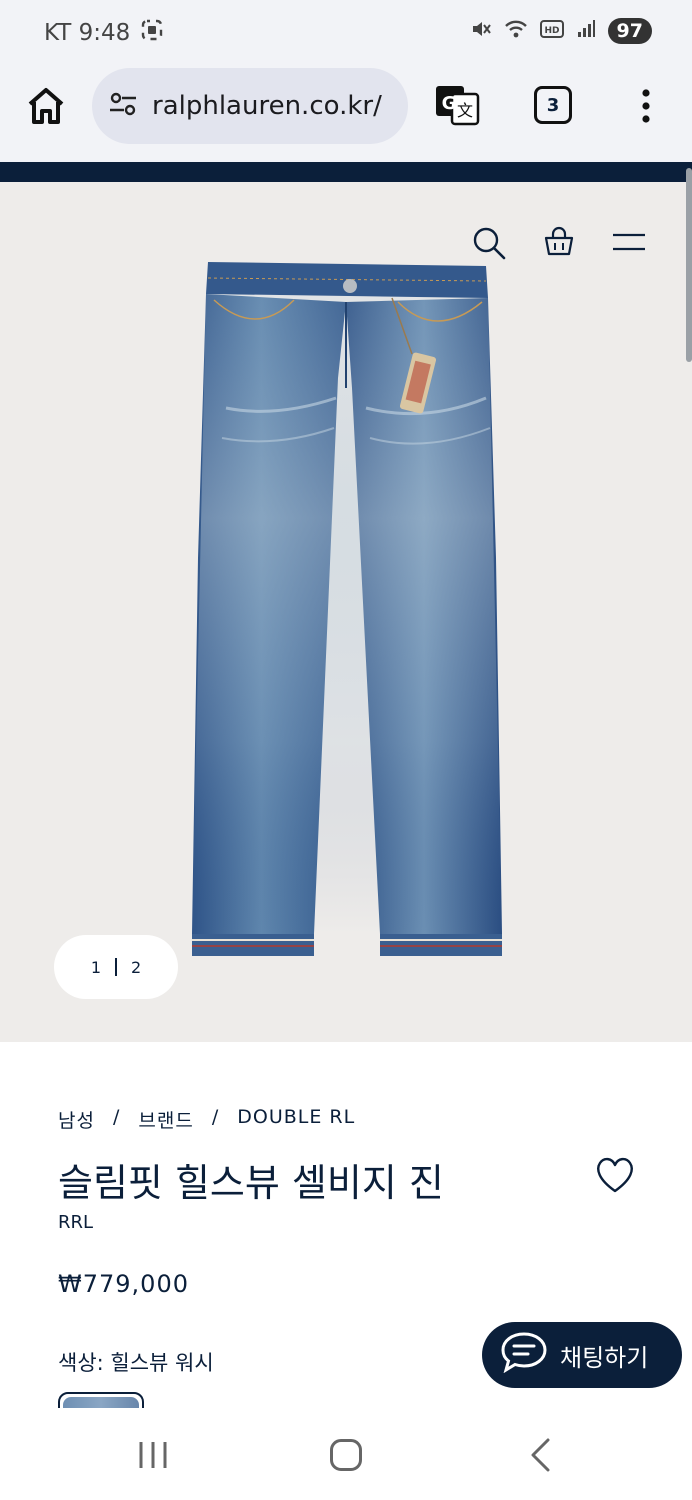 The height and width of the screenshot is (1500, 692). What do you see at coordinates (629, 242) in the screenshot?
I see `menu-icon` at bounding box center [629, 242].